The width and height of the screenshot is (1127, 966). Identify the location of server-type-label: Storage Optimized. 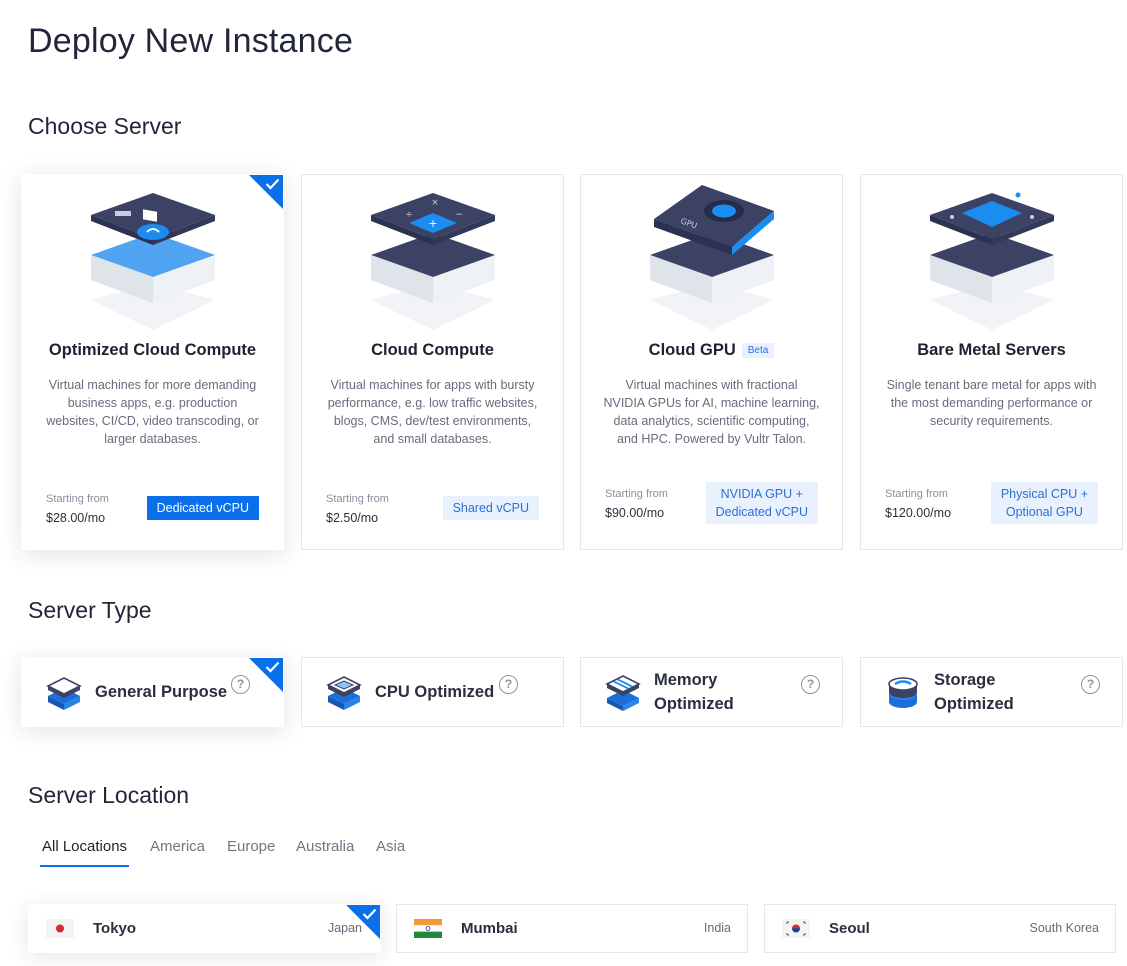
(989, 692).